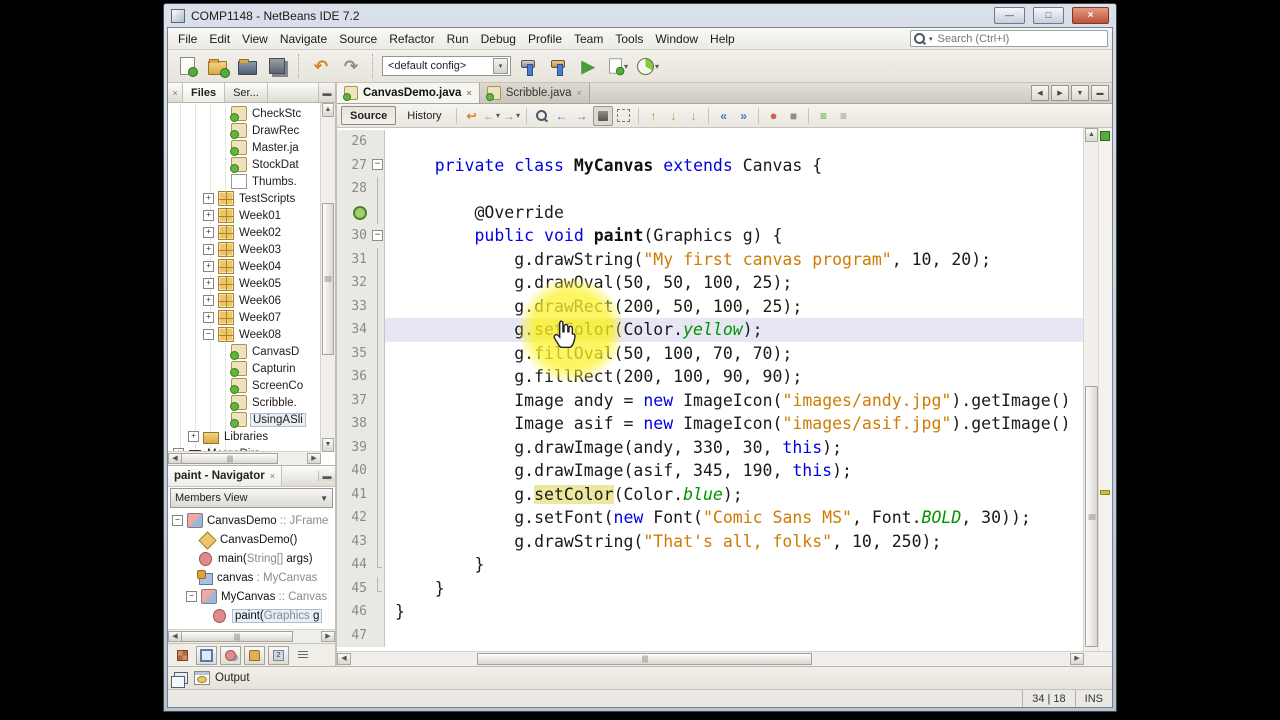  I want to click on search-dropdown-icon: ▾, so click(931, 39).